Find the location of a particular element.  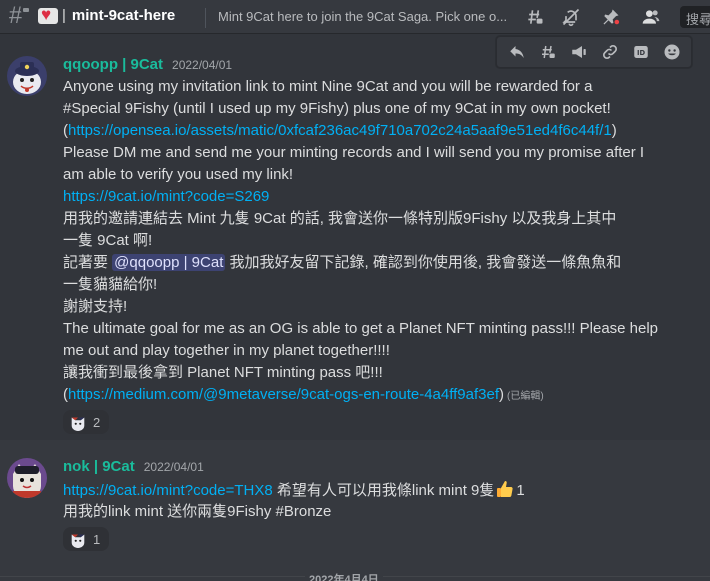

thumbs-up-icon is located at coordinates (505, 489).